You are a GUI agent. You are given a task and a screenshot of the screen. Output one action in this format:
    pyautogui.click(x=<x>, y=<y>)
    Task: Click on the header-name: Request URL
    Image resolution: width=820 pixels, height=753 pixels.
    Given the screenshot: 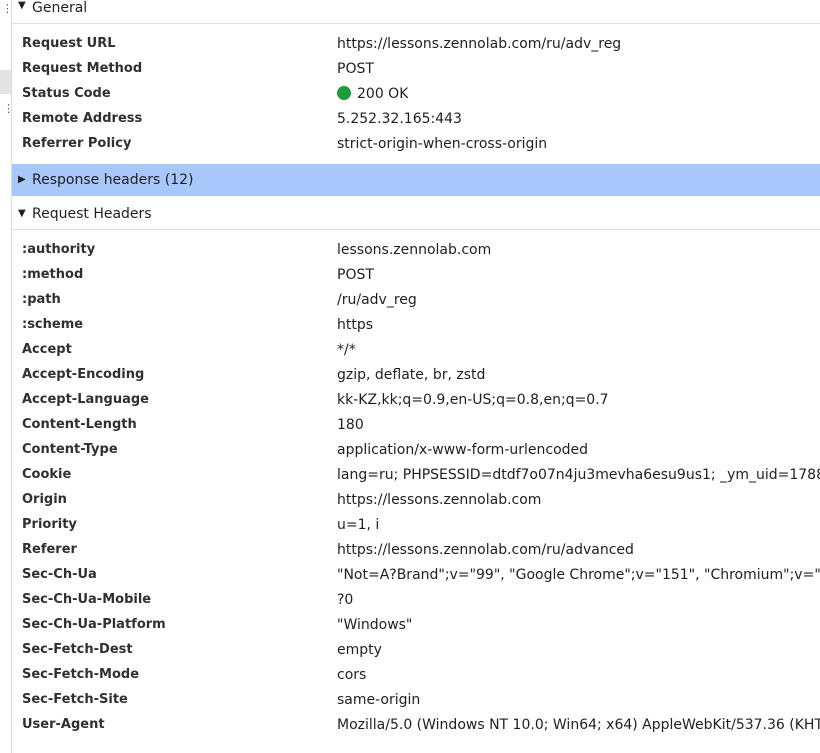 What is the action you would take?
    pyautogui.click(x=69, y=43)
    